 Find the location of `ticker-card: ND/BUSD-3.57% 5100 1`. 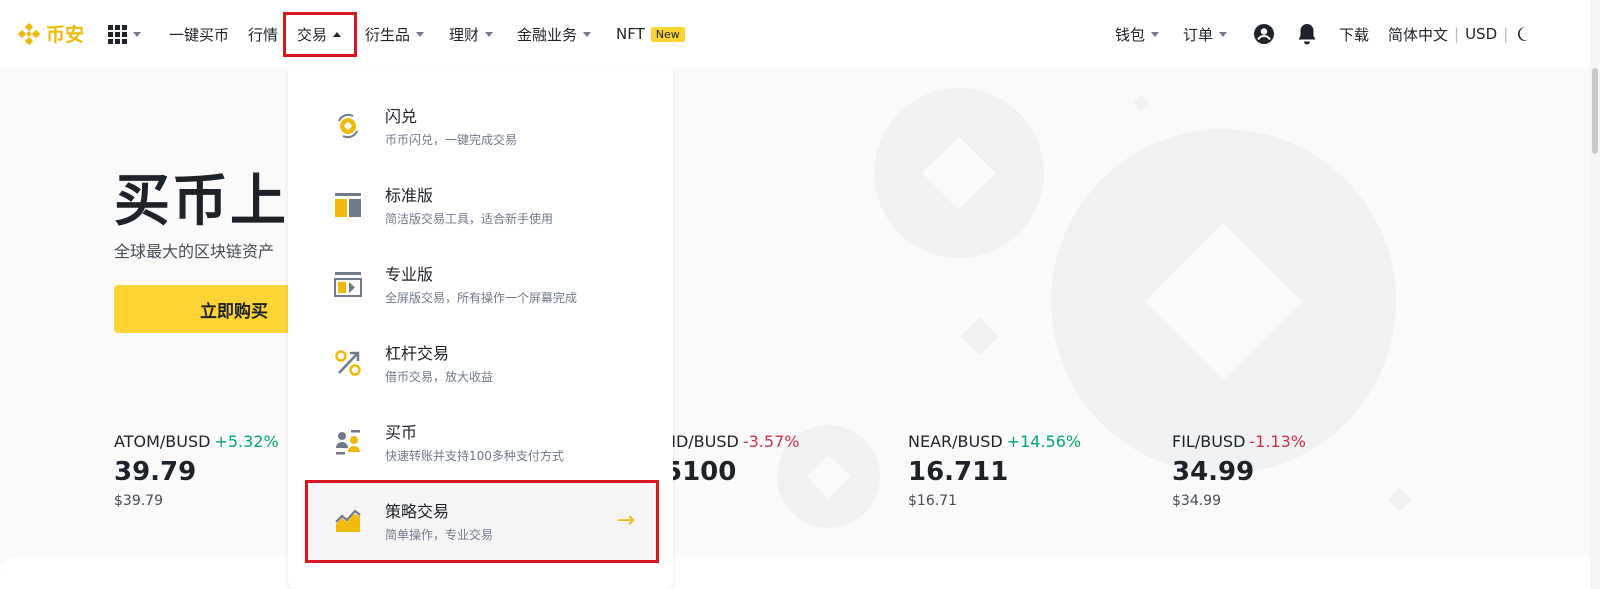

ticker-card: ND/BUSD-3.57% 5100 1 is located at coordinates (731, 470).